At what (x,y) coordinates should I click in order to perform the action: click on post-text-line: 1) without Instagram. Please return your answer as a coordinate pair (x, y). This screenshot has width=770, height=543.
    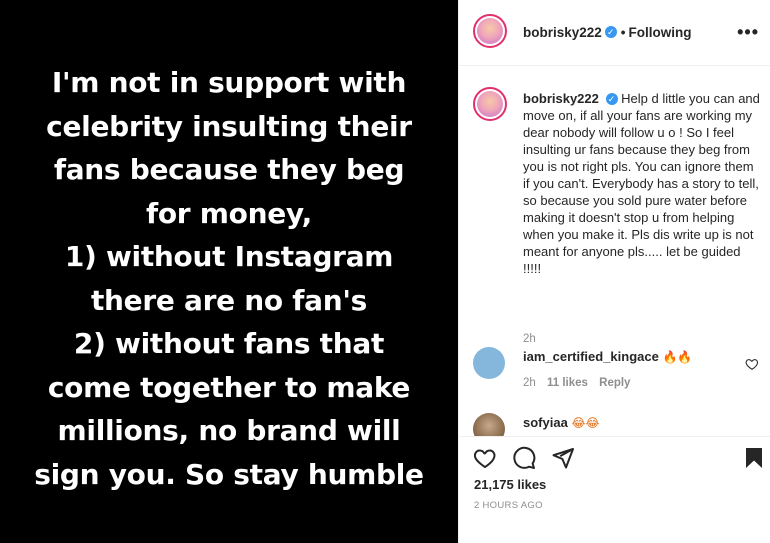
    Looking at the image, I should click on (229, 256).